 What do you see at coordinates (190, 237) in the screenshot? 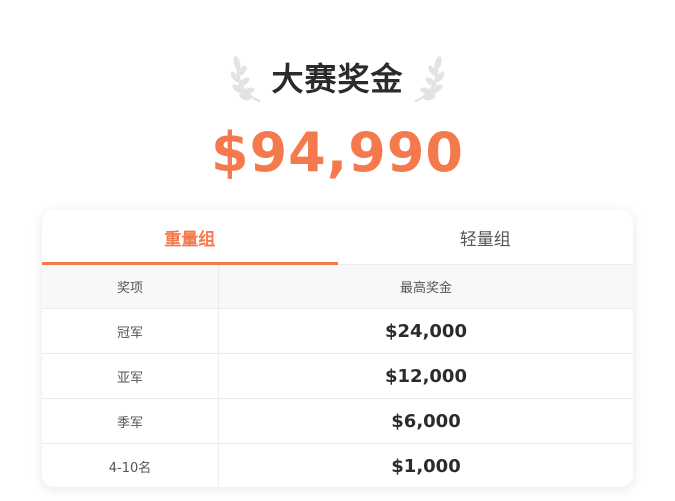
I see `tab-heavyweight: 重量组` at bounding box center [190, 237].